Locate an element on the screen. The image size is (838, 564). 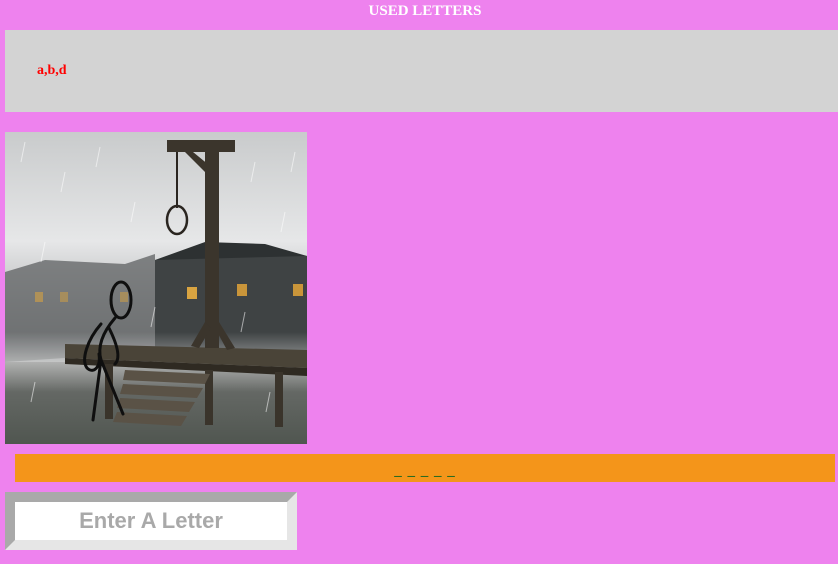
word-bar: _ _ _ _ _ is located at coordinates (425, 468).